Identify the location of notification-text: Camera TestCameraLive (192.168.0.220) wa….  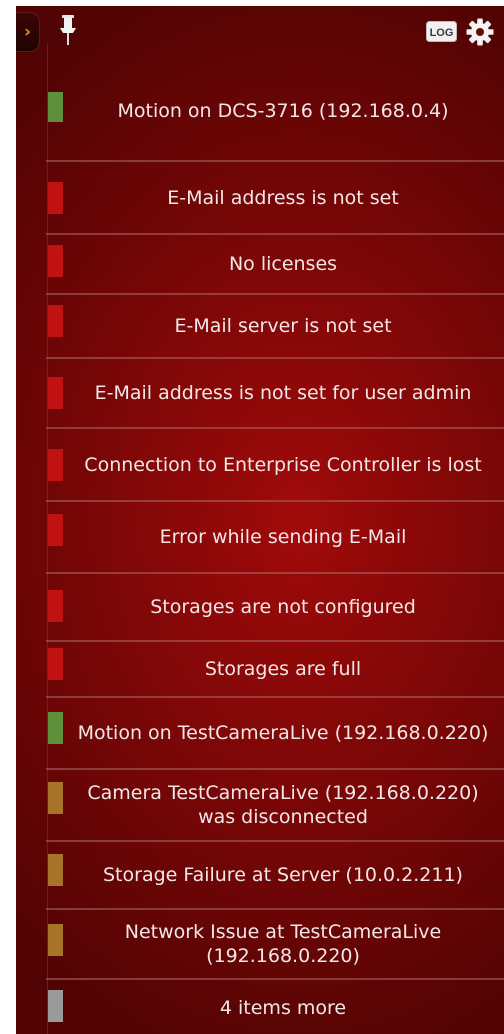
(283, 805).